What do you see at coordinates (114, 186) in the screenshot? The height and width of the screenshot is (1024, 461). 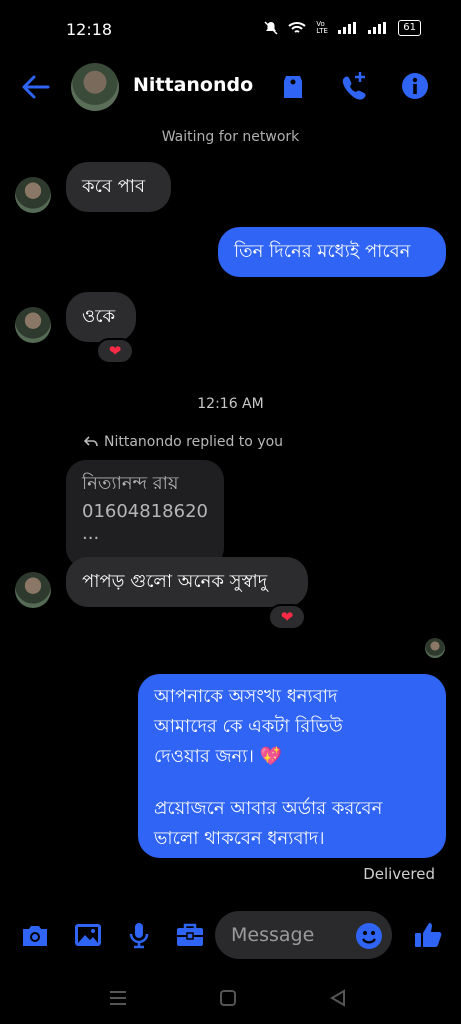 I see `message-text: কবে পাব` at bounding box center [114, 186].